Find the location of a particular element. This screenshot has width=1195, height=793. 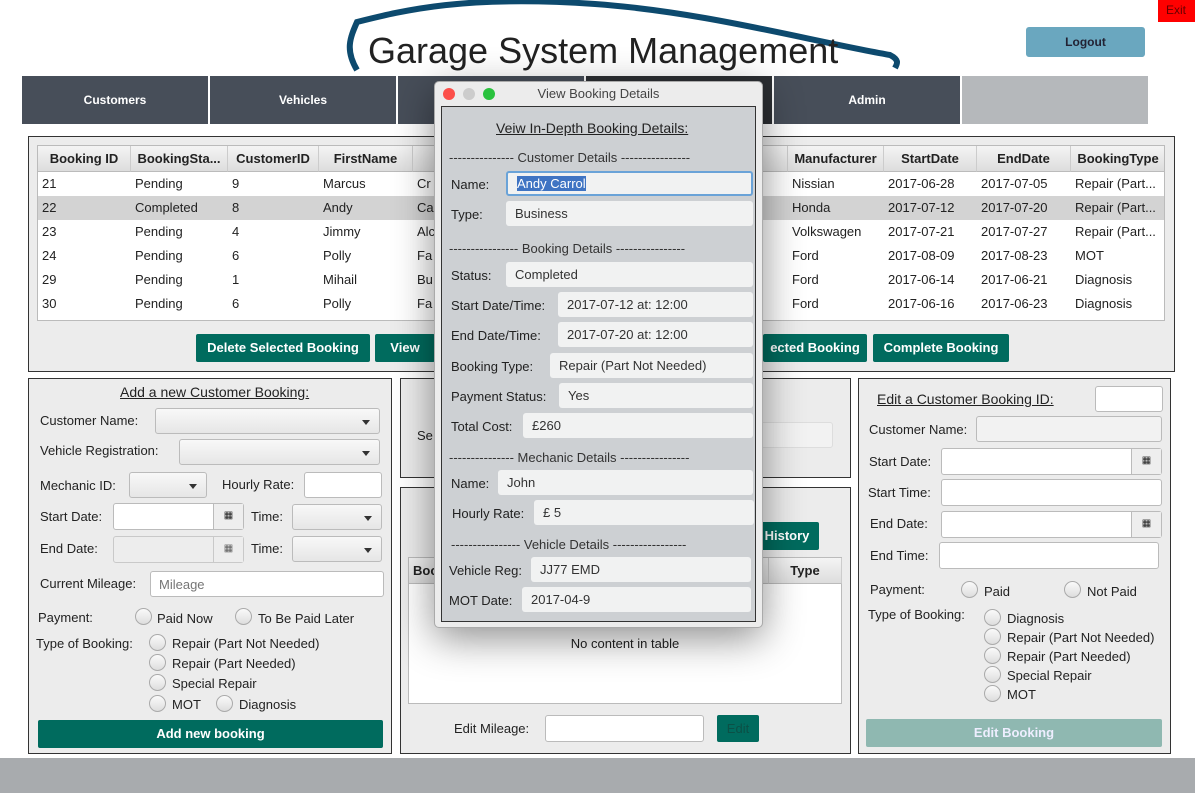

customer-name-label: Customer Name: is located at coordinates (89, 420).